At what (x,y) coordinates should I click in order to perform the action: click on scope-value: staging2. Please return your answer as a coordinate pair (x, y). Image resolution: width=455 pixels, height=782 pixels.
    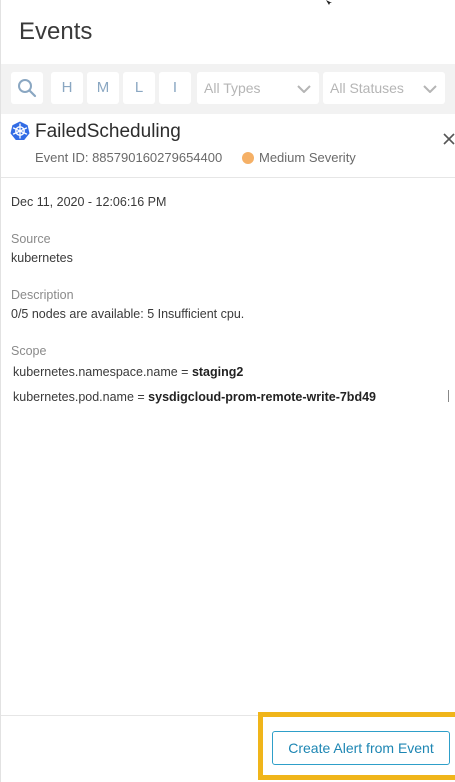
    Looking at the image, I should click on (217, 372).